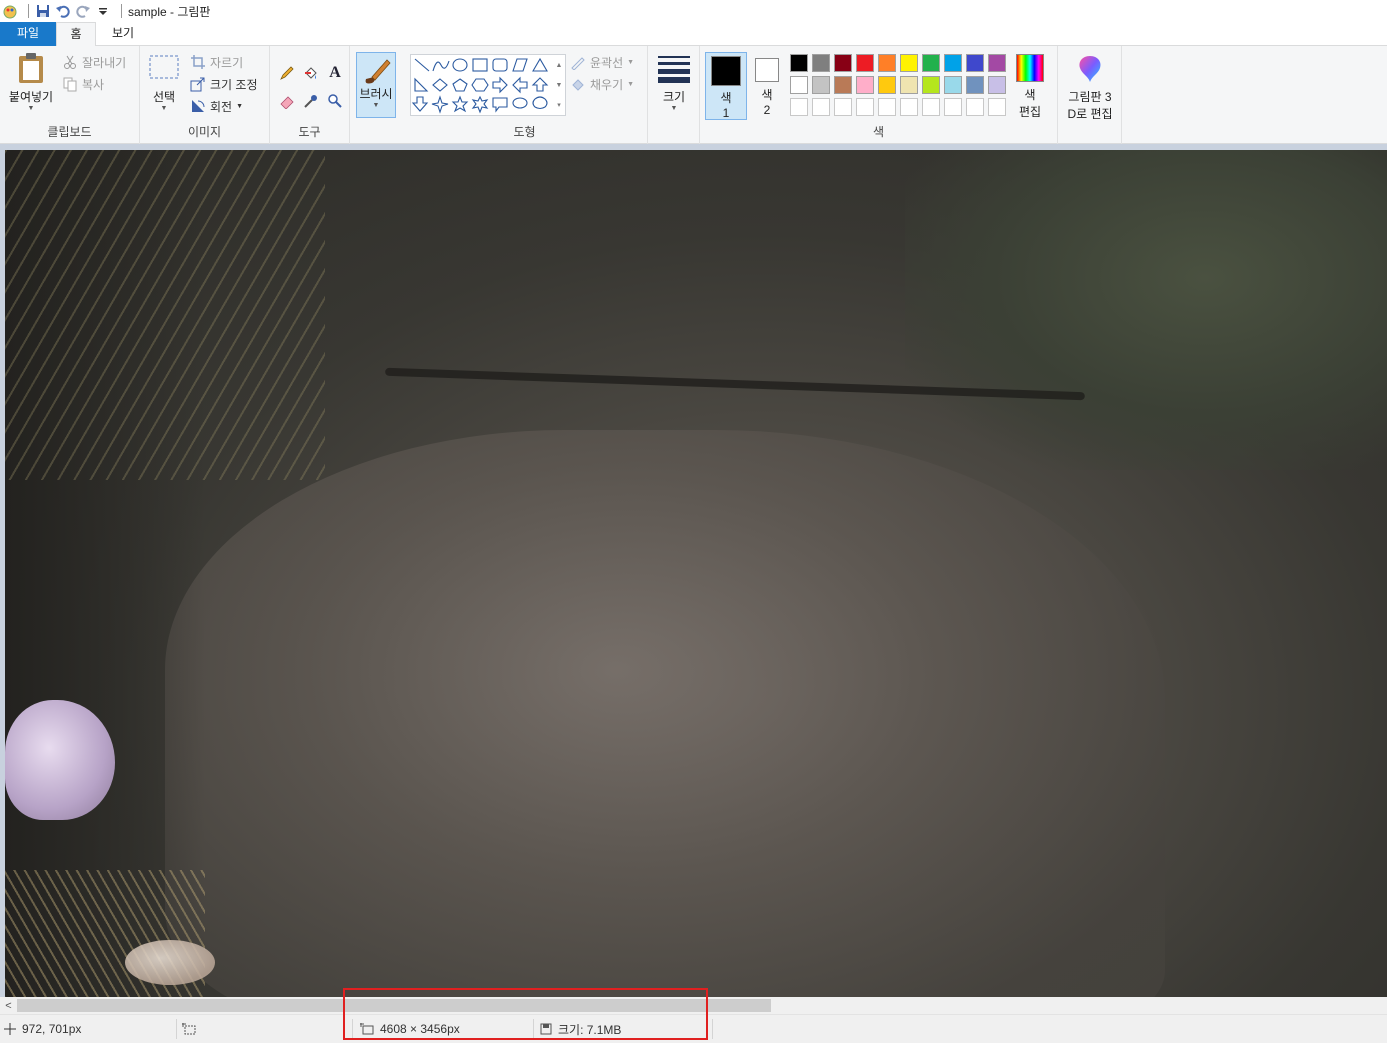 This screenshot has width=1387, height=1043. What do you see at coordinates (879, 95) in the screenshot?
I see `colors-group: 색 1 색 2 색 편집 색` at bounding box center [879, 95].